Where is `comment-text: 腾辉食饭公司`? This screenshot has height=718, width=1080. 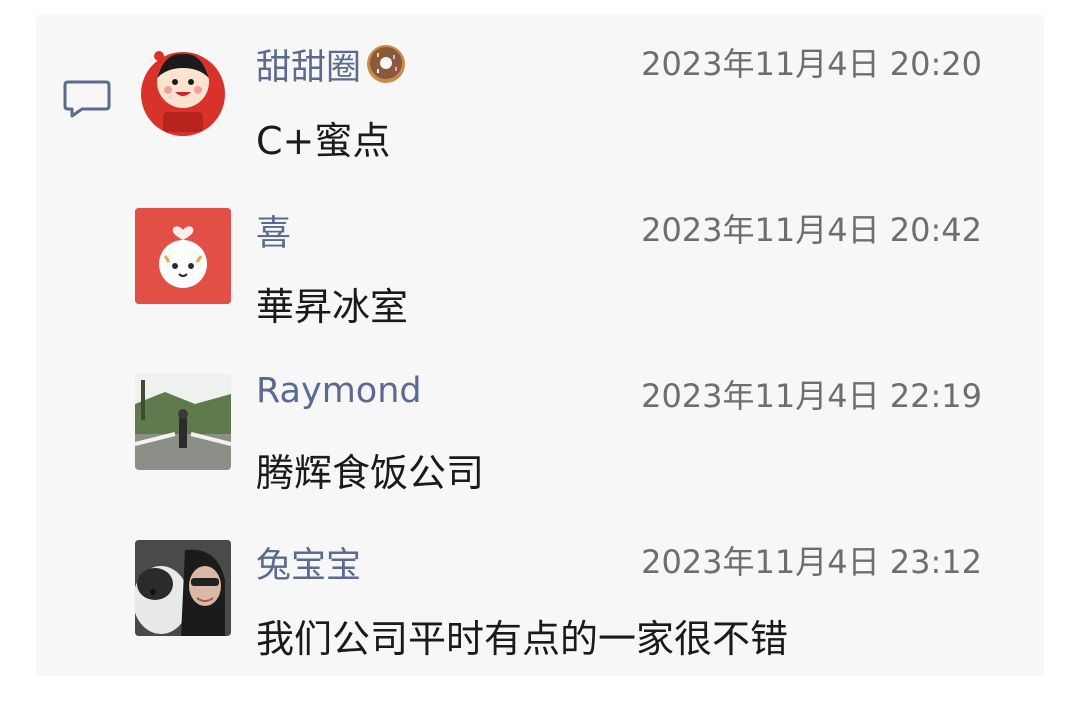 comment-text: 腾辉食饭公司 is located at coordinates (370, 473).